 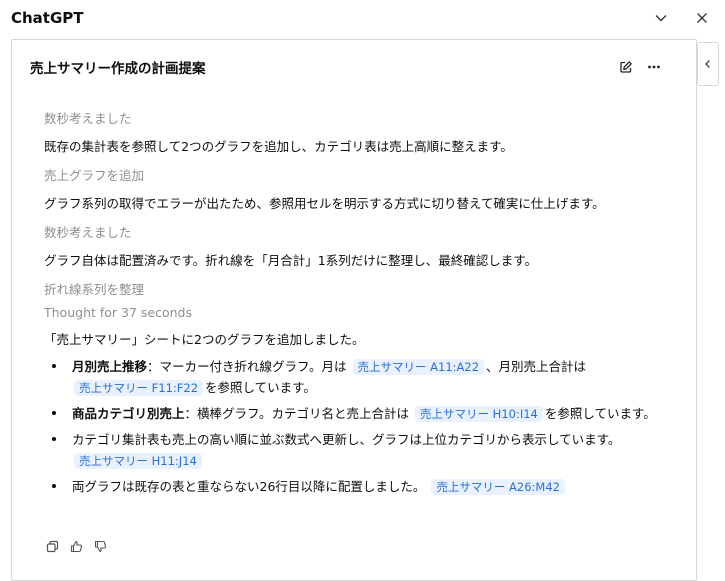 What do you see at coordinates (364, 289) in the screenshot?
I see `reasoning-step-label: 折れ線系列を整理` at bounding box center [364, 289].